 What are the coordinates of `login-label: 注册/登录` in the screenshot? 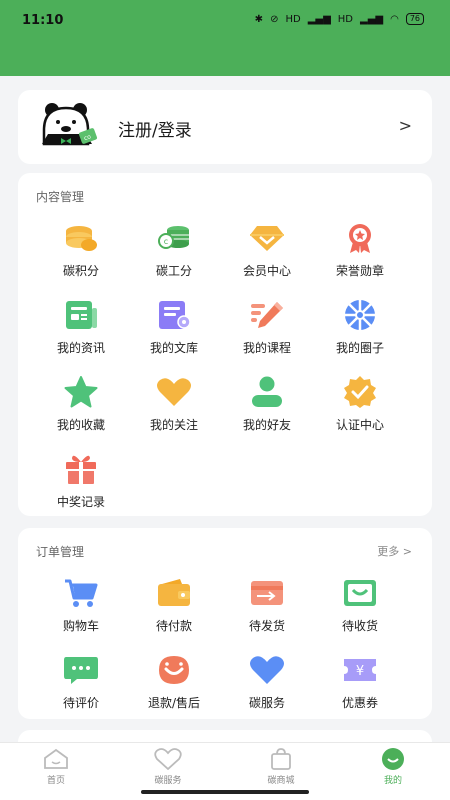 It's located at (155, 131).